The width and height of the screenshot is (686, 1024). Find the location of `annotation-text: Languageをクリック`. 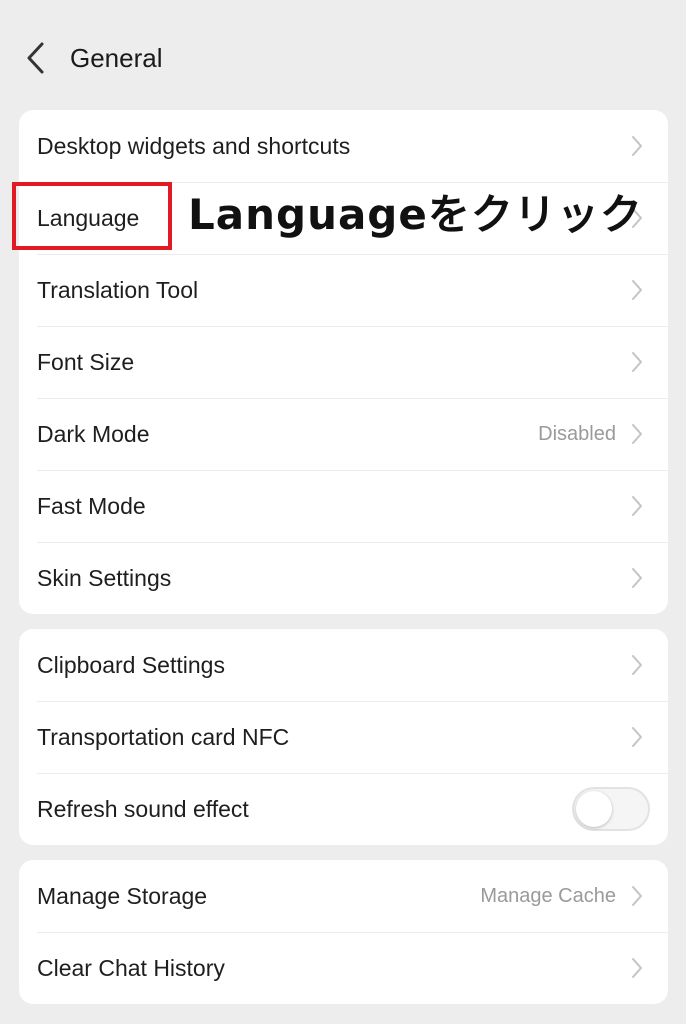

annotation-text: Languageをクリック is located at coordinates (415, 214).